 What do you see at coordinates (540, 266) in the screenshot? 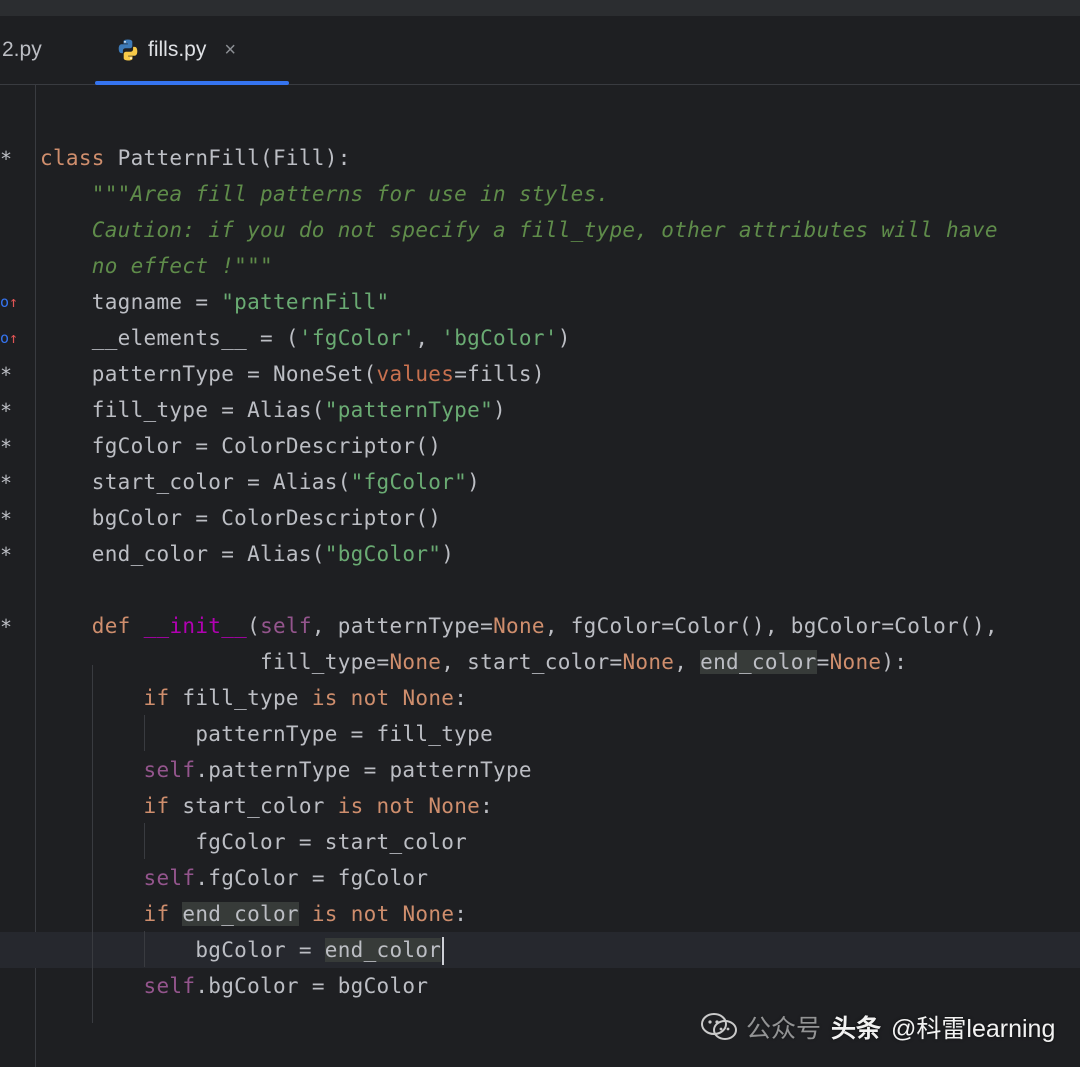
I see `code-line: no effect !"""` at bounding box center [540, 266].